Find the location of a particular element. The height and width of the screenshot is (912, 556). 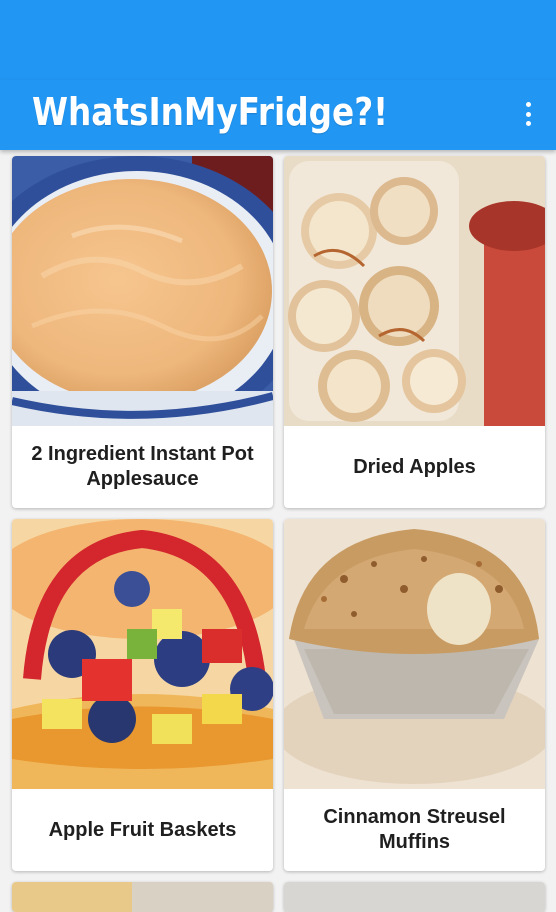

recipe-title: Dried Apples is located at coordinates (414, 466).